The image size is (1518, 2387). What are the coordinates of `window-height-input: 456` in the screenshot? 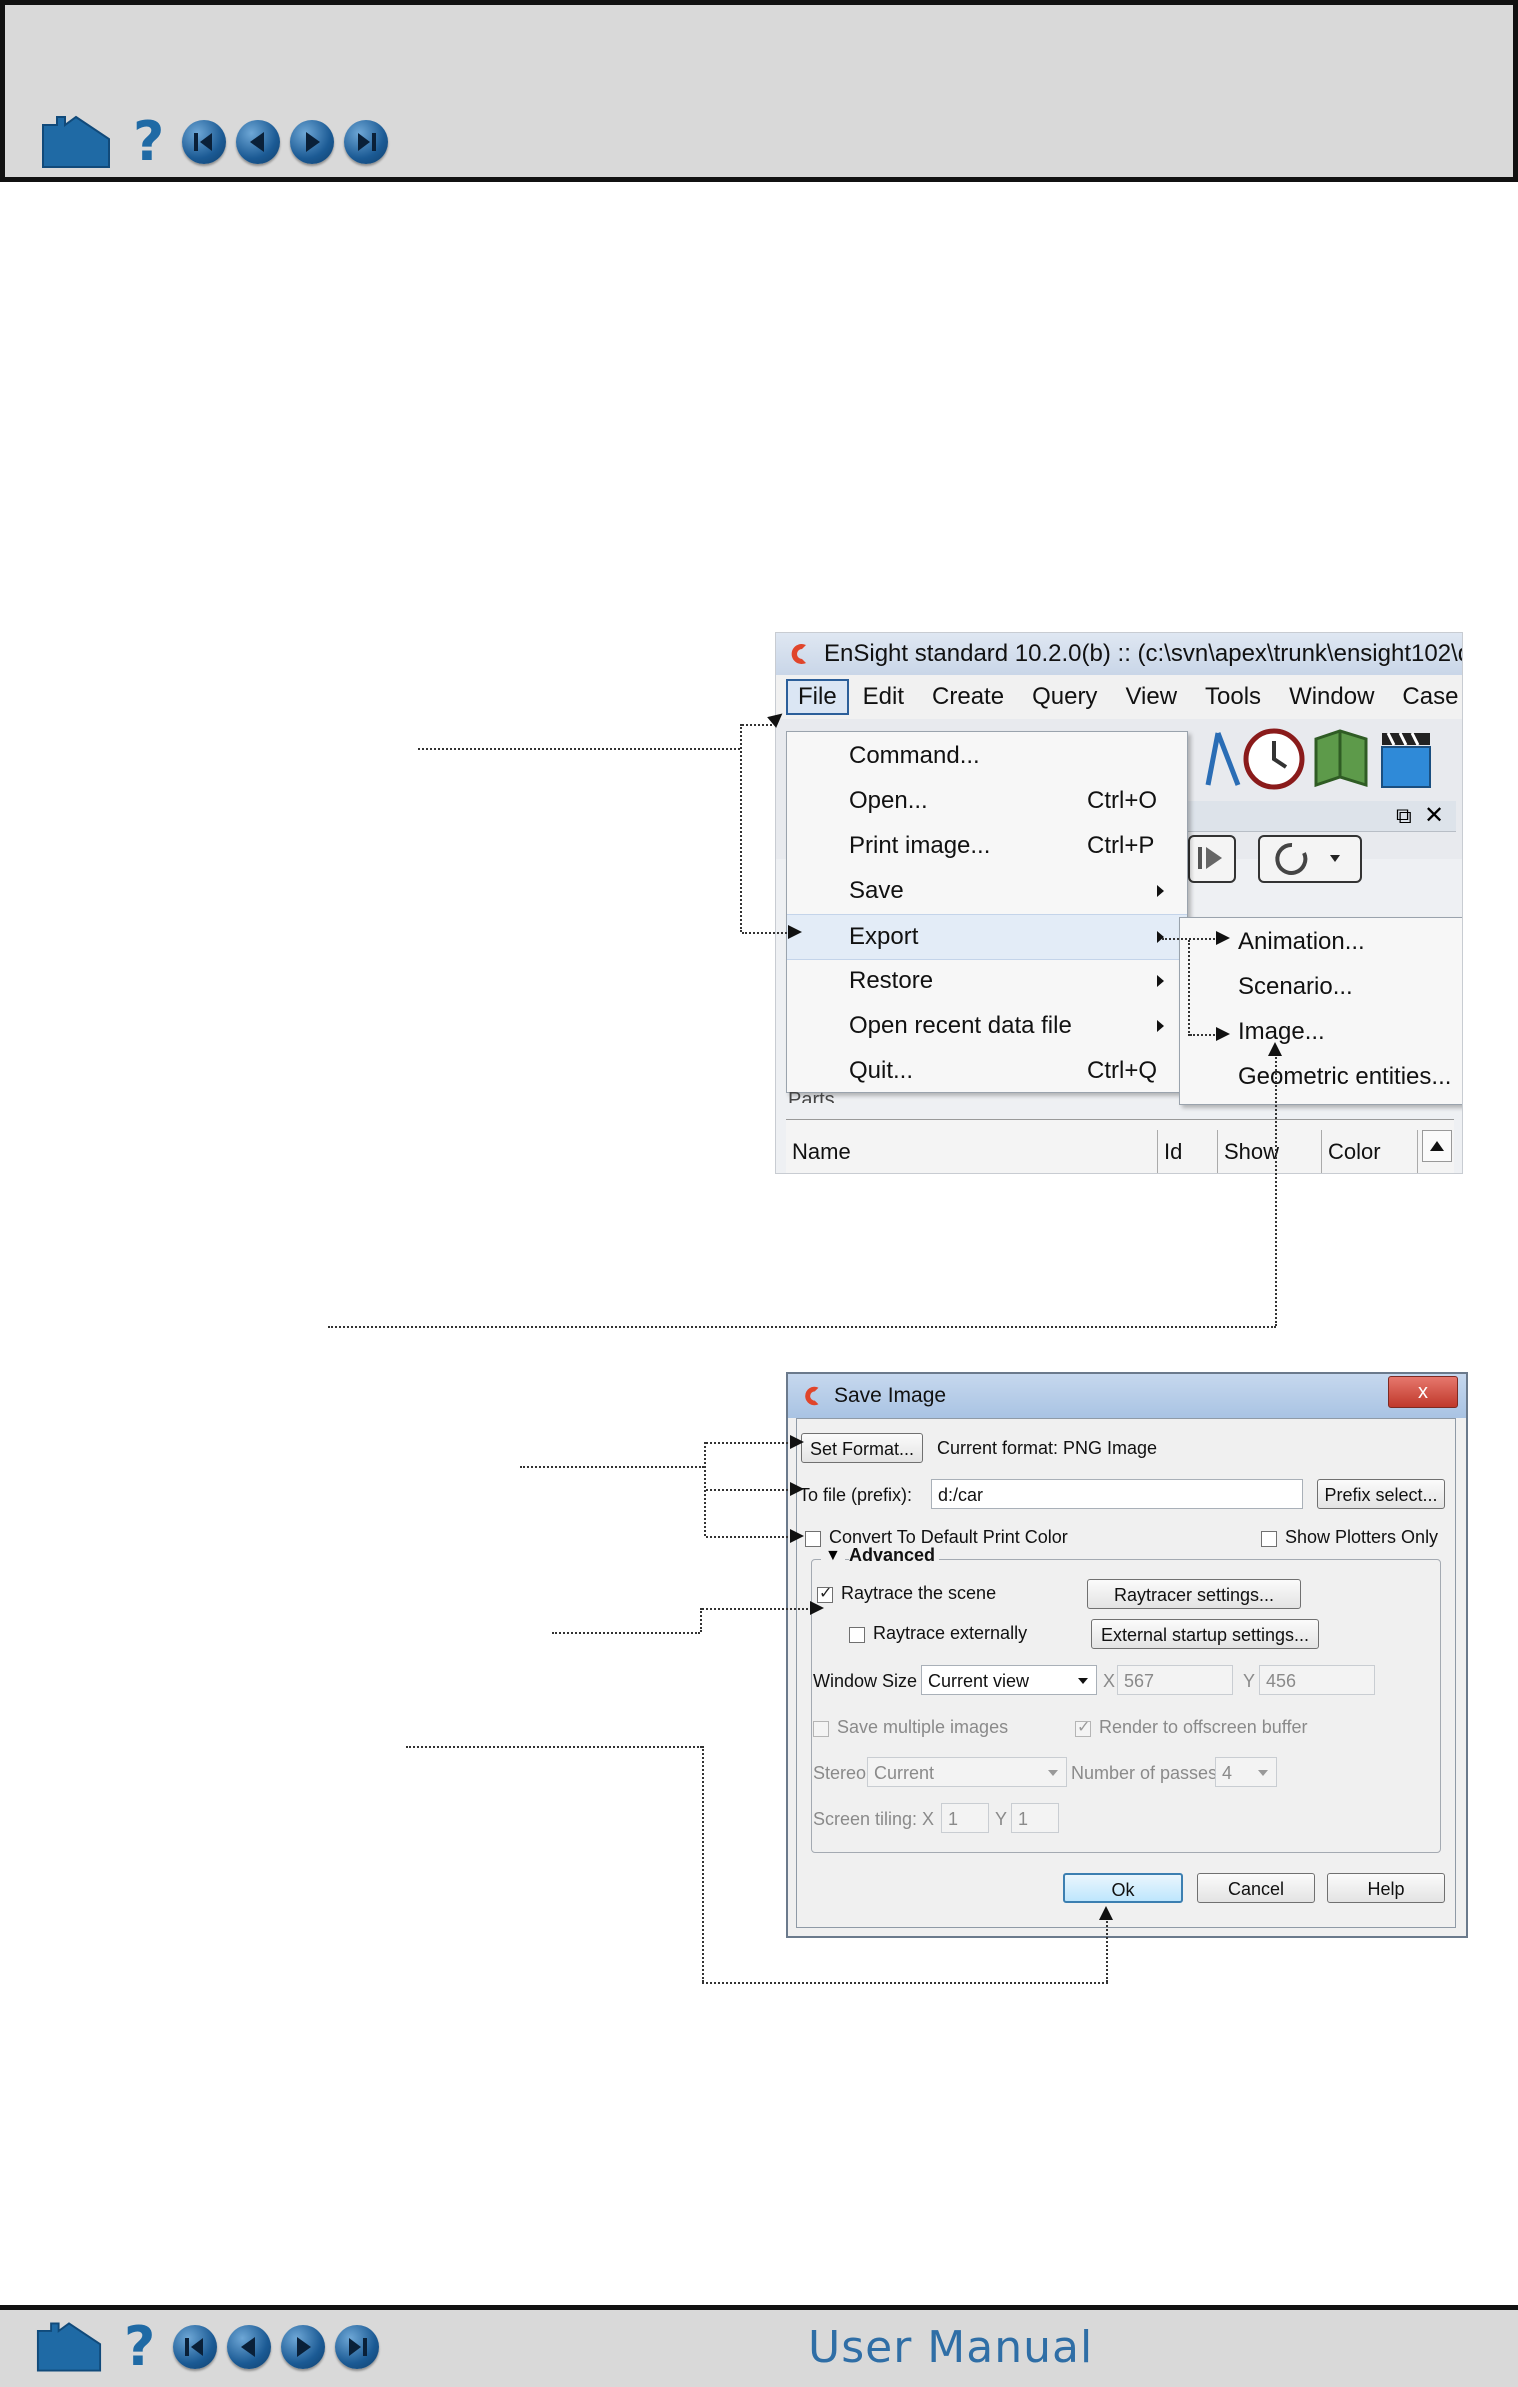 It's located at (1317, 1680).